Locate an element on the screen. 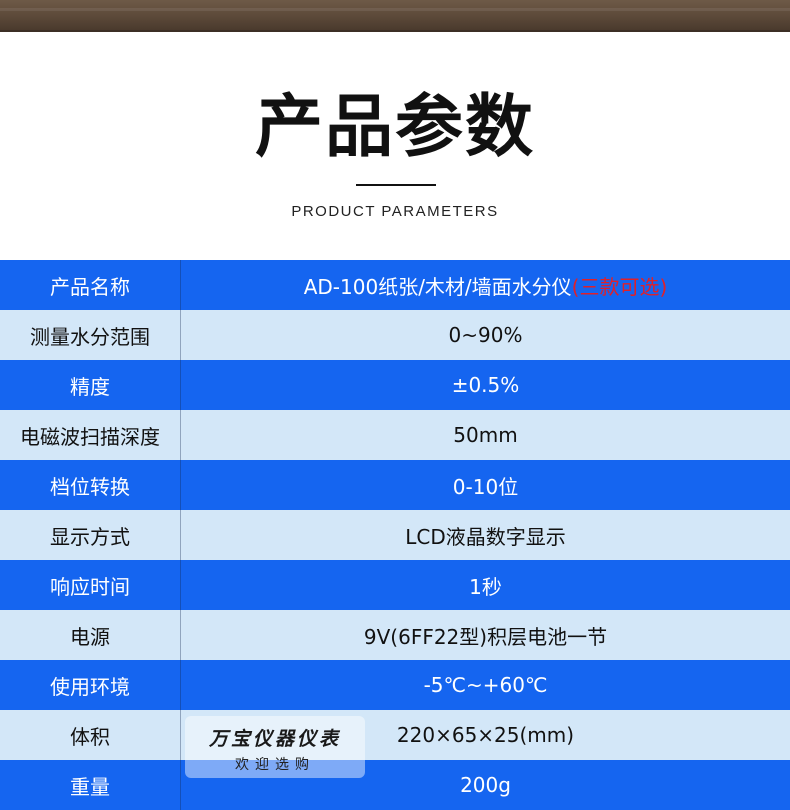 Image resolution: width=790 pixels, height=810 pixels. row-value: 50mm is located at coordinates (485, 435).